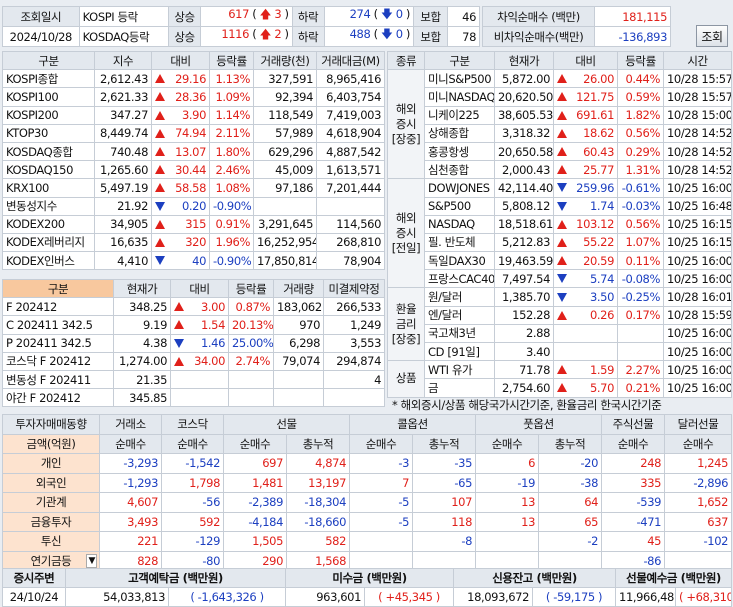 The height and width of the screenshot is (607, 733). I want to click on futures-rate: 20.13%, so click(251, 325).